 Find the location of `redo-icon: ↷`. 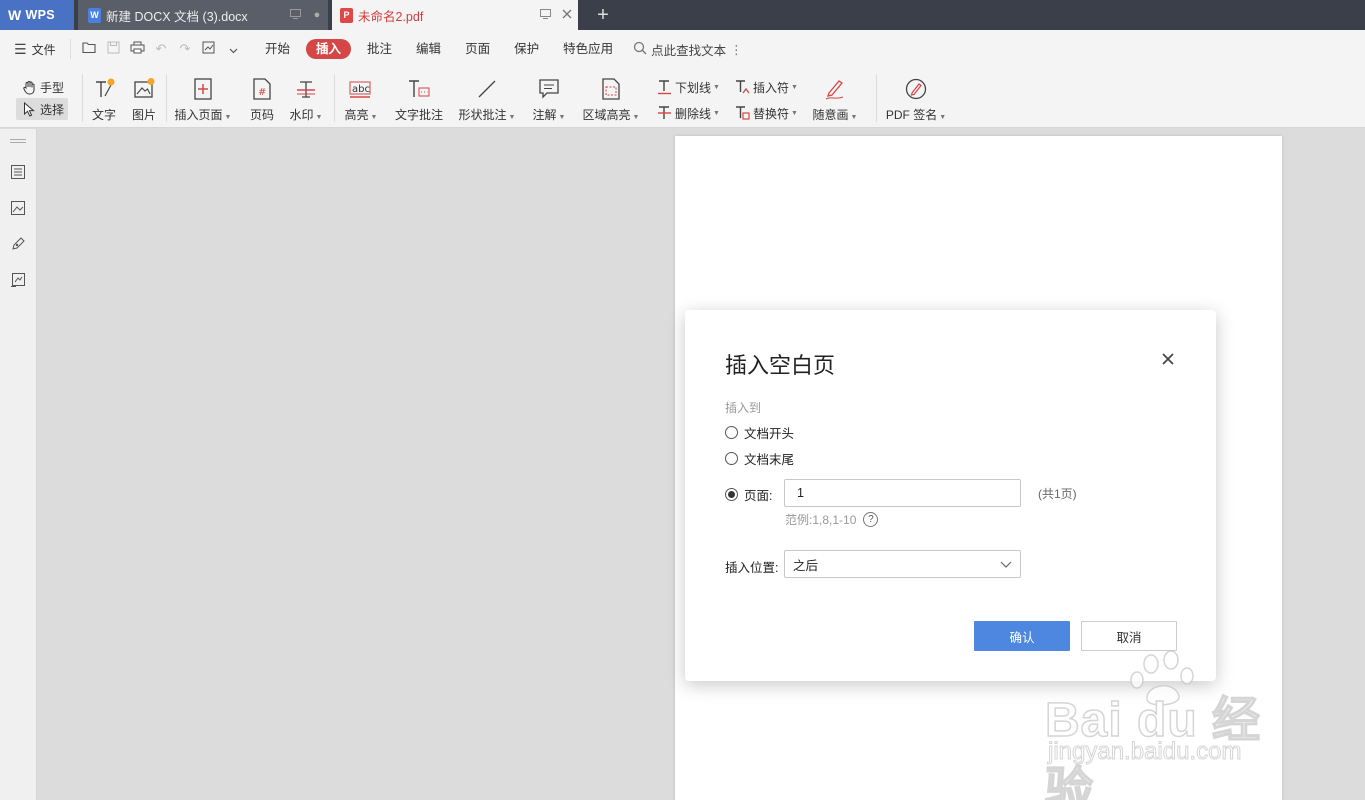

redo-icon: ↷ is located at coordinates (185, 49).